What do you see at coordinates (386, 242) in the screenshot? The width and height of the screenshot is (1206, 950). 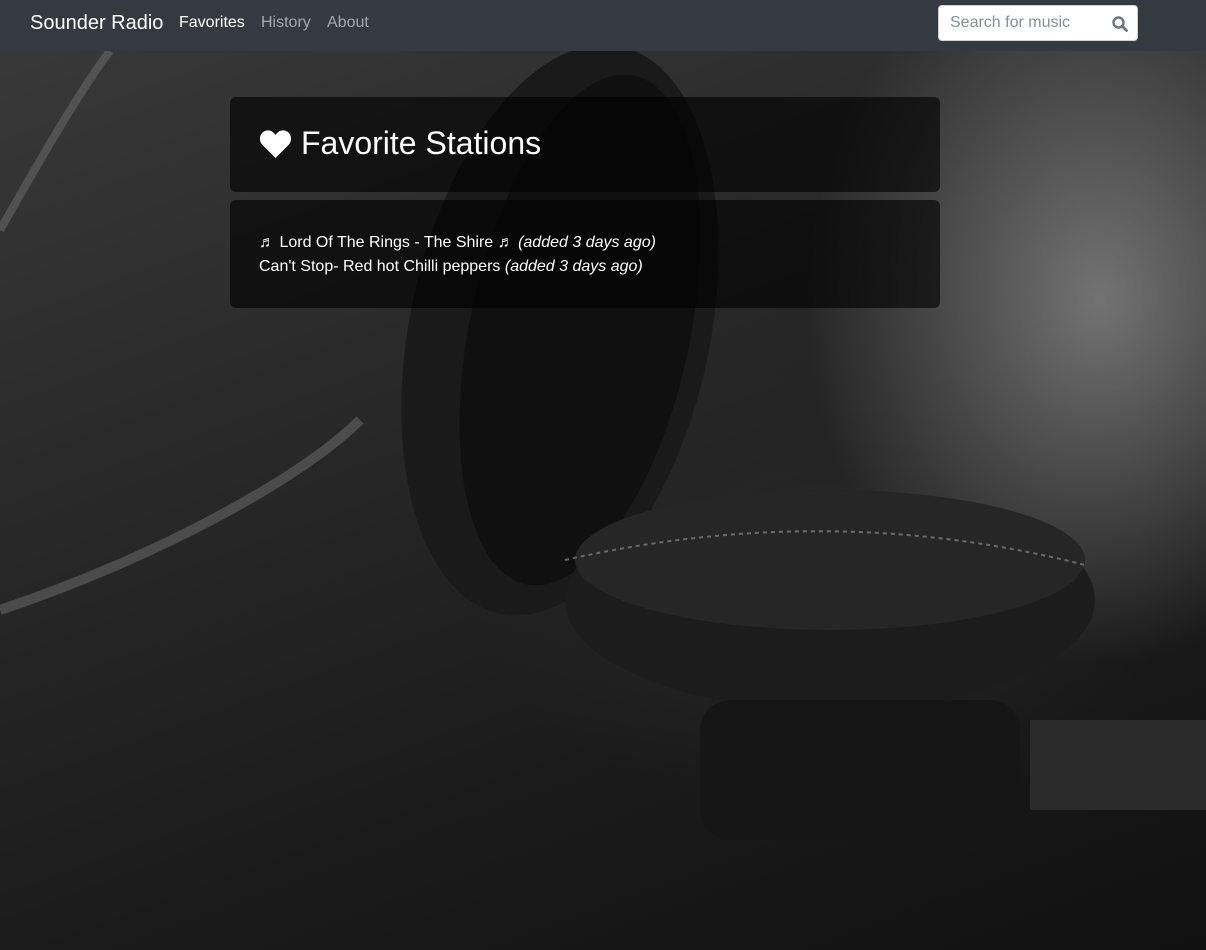 I see `station-name: ♬ Lord Of The Rings - The Shire ♬` at bounding box center [386, 242].